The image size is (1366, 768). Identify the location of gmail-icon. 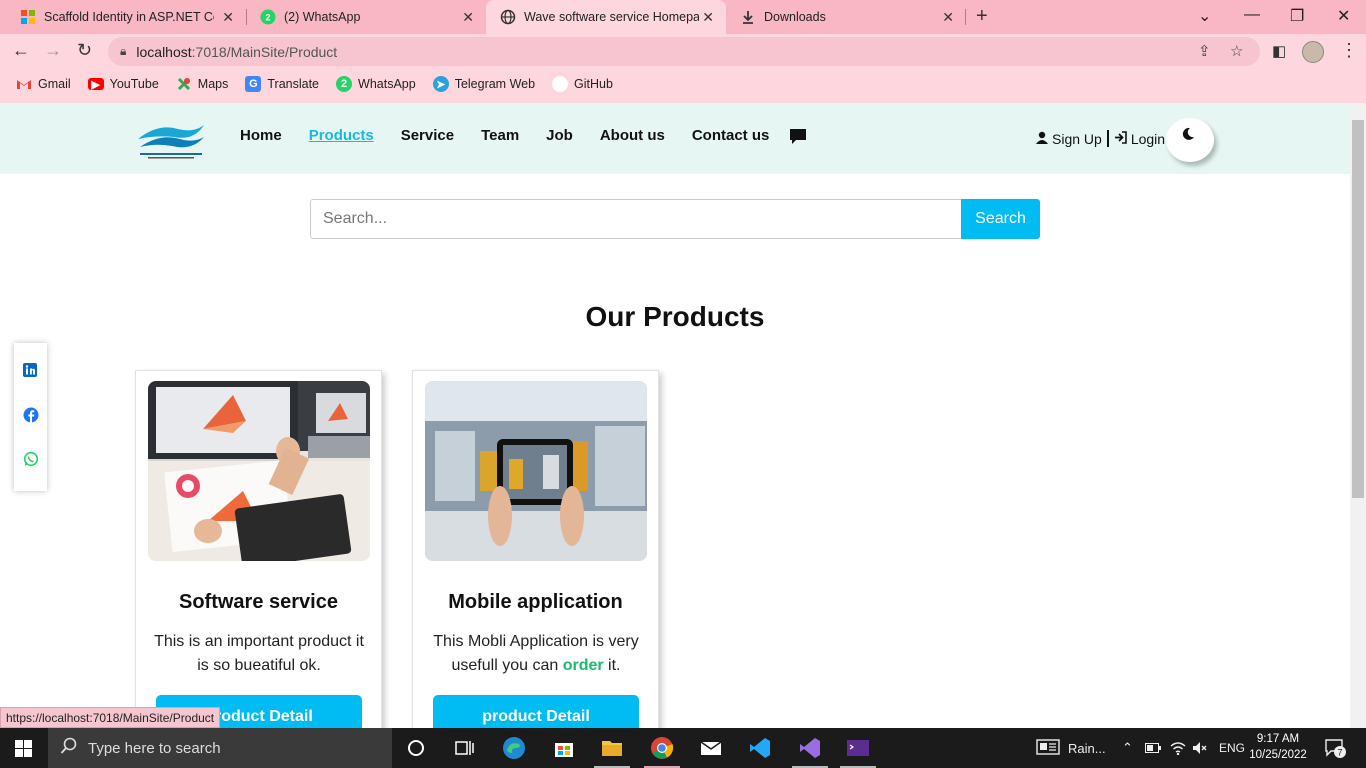
(24, 84).